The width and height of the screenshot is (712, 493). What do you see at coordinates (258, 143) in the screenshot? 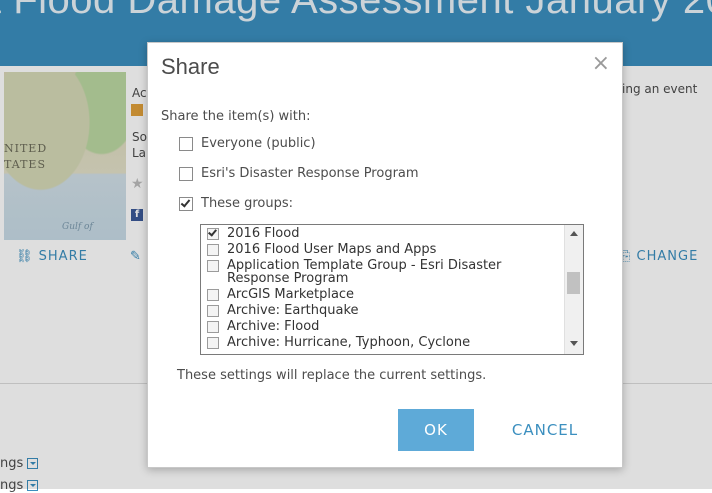
I see `option-label: Everyone (public)` at bounding box center [258, 143].